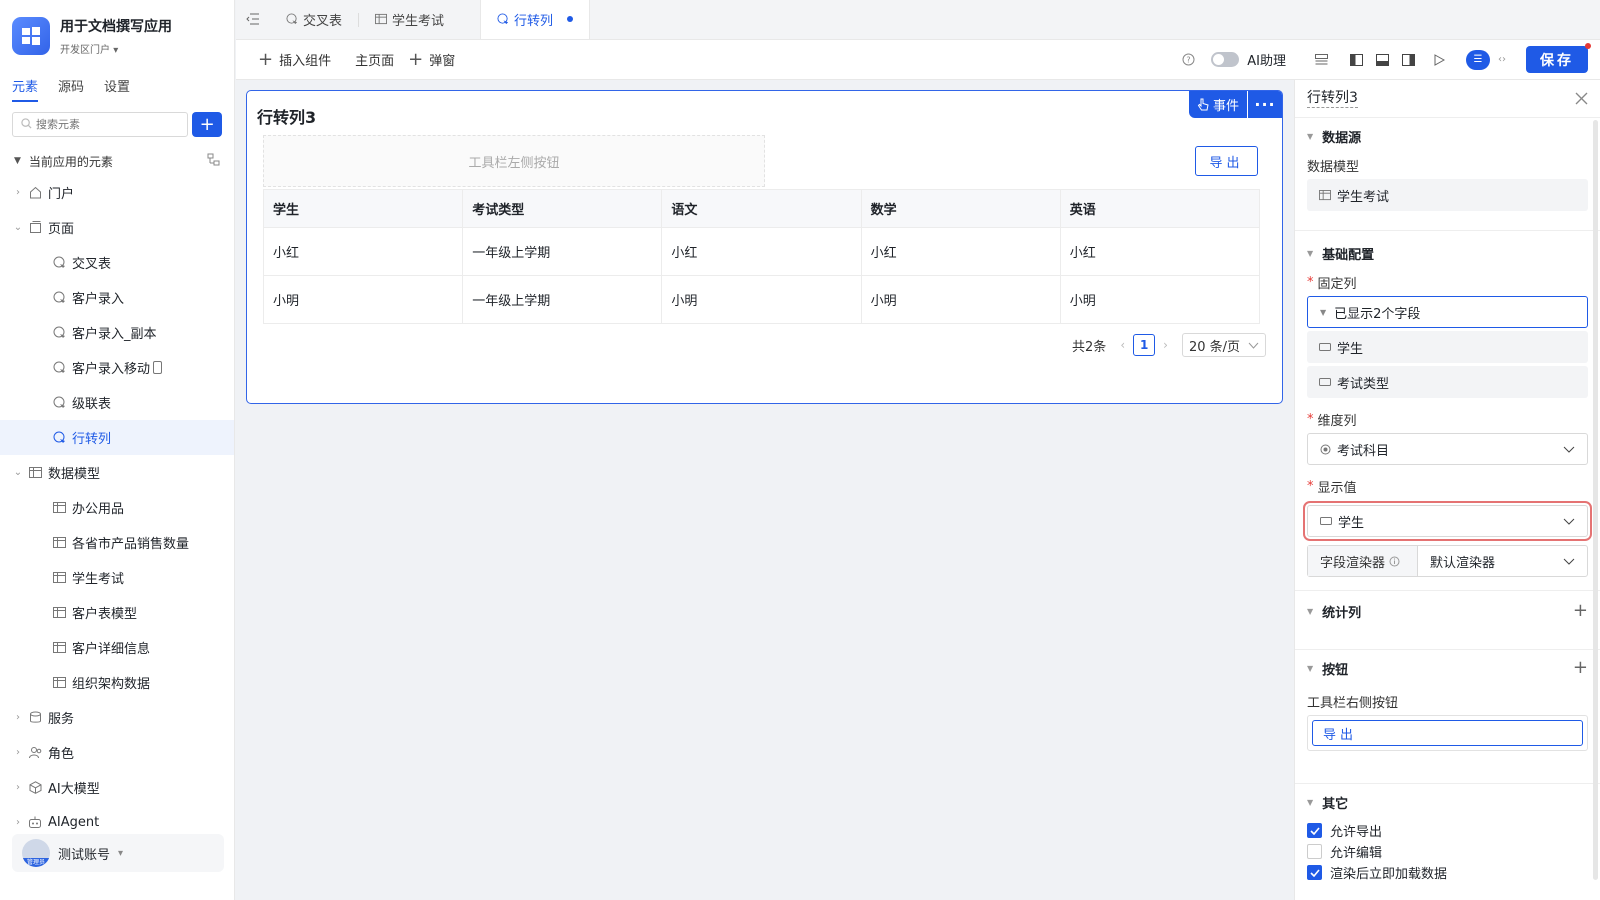 This screenshot has height=900, width=1600. Describe the element at coordinates (117, 472) in the screenshot. I see `tree-item-data-model: ⌄ 数据模型` at that location.